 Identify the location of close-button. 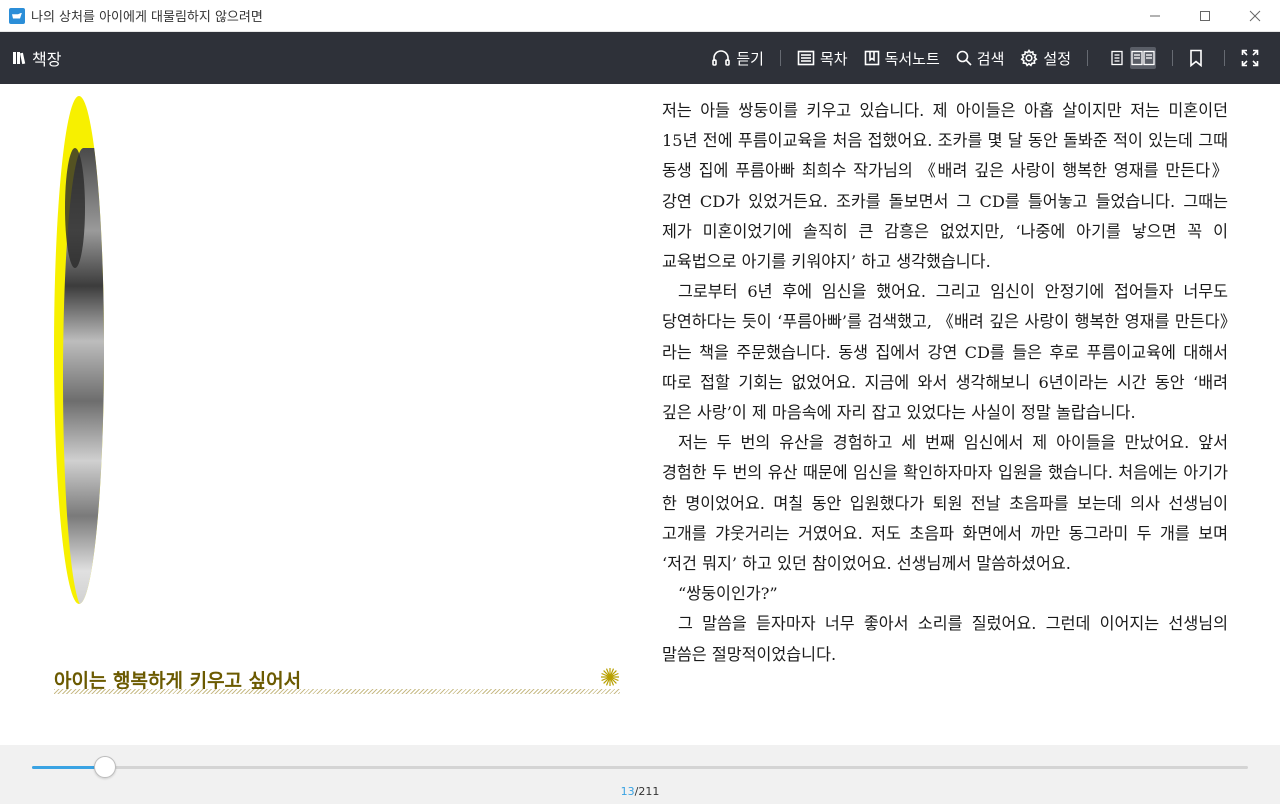
(1255, 16).